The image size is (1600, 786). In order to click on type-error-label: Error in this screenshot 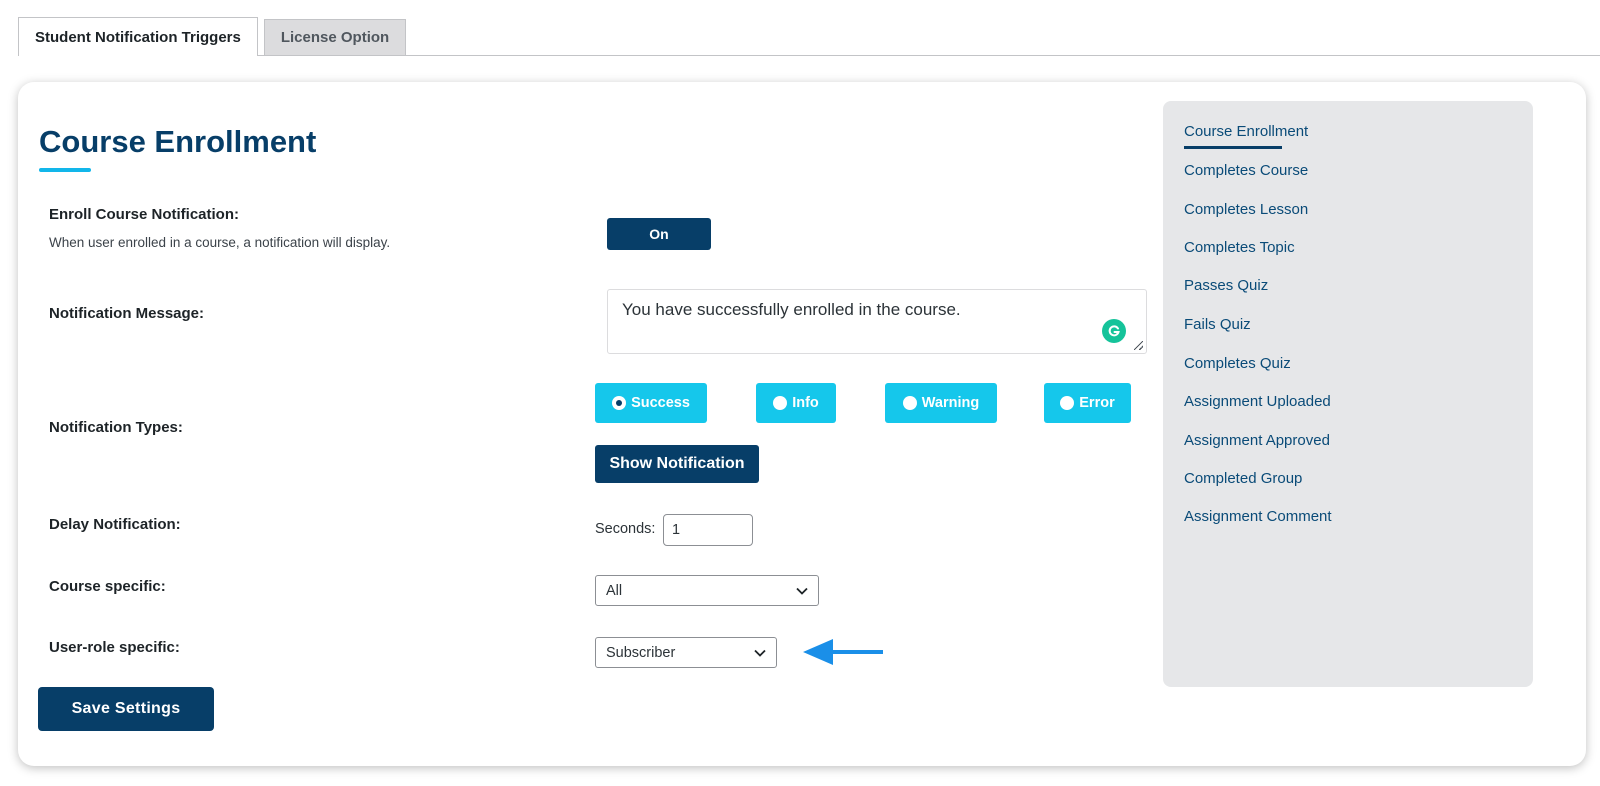, I will do `click(1097, 403)`.